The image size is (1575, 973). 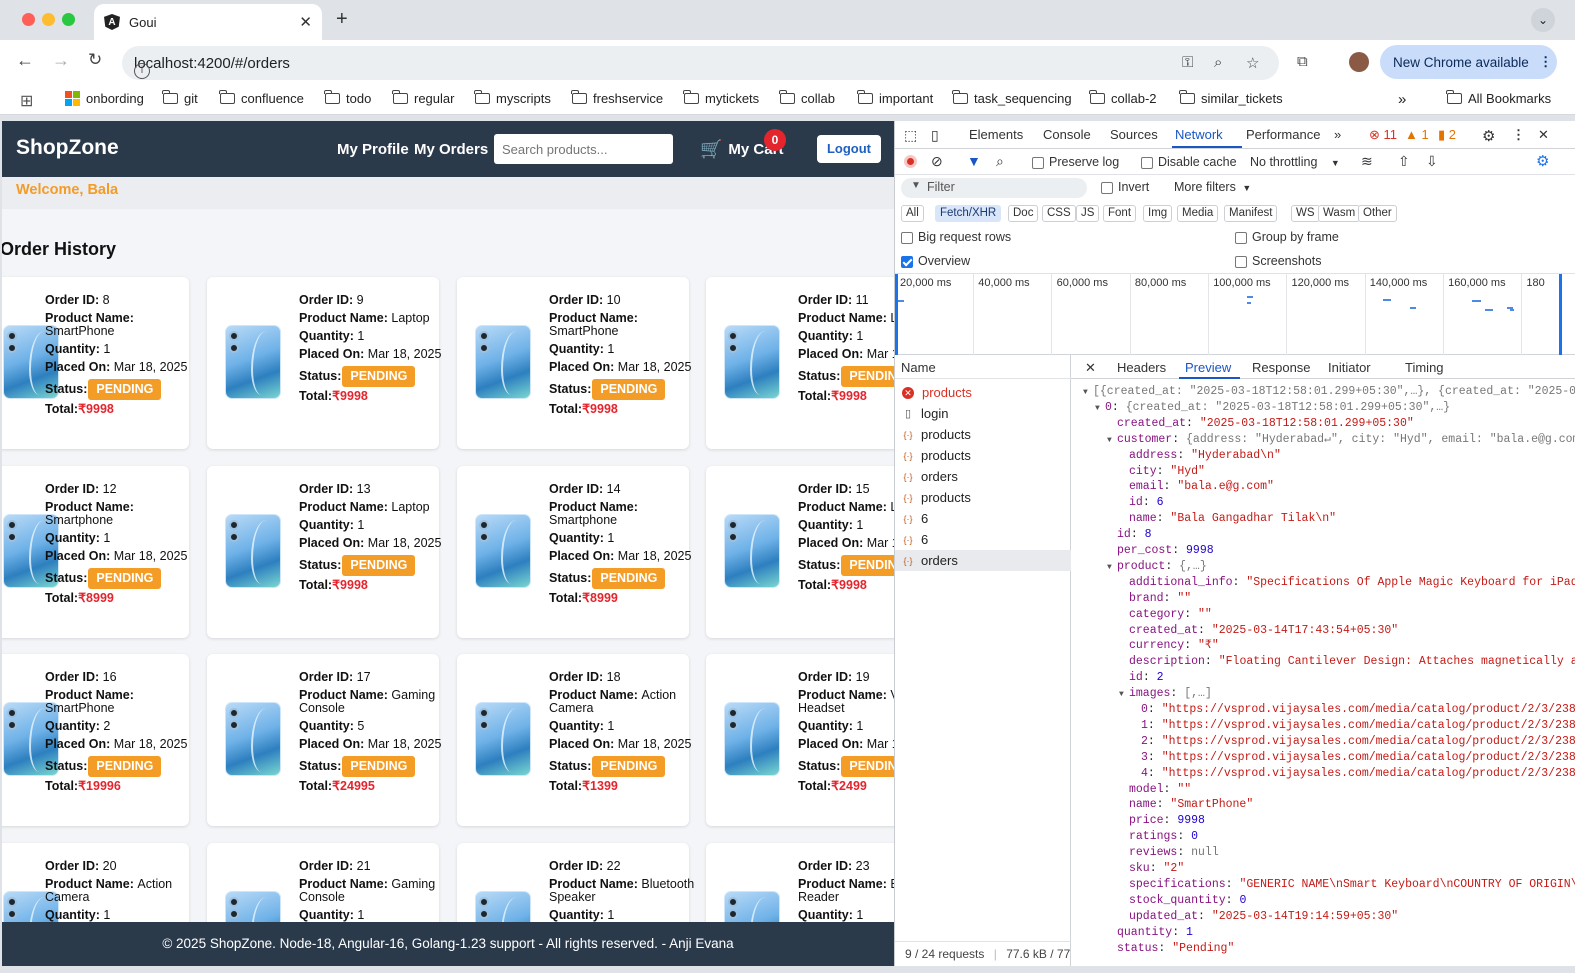 What do you see at coordinates (1337, 134) in the screenshot?
I see `more-tabs-chevron-icon: »` at bounding box center [1337, 134].